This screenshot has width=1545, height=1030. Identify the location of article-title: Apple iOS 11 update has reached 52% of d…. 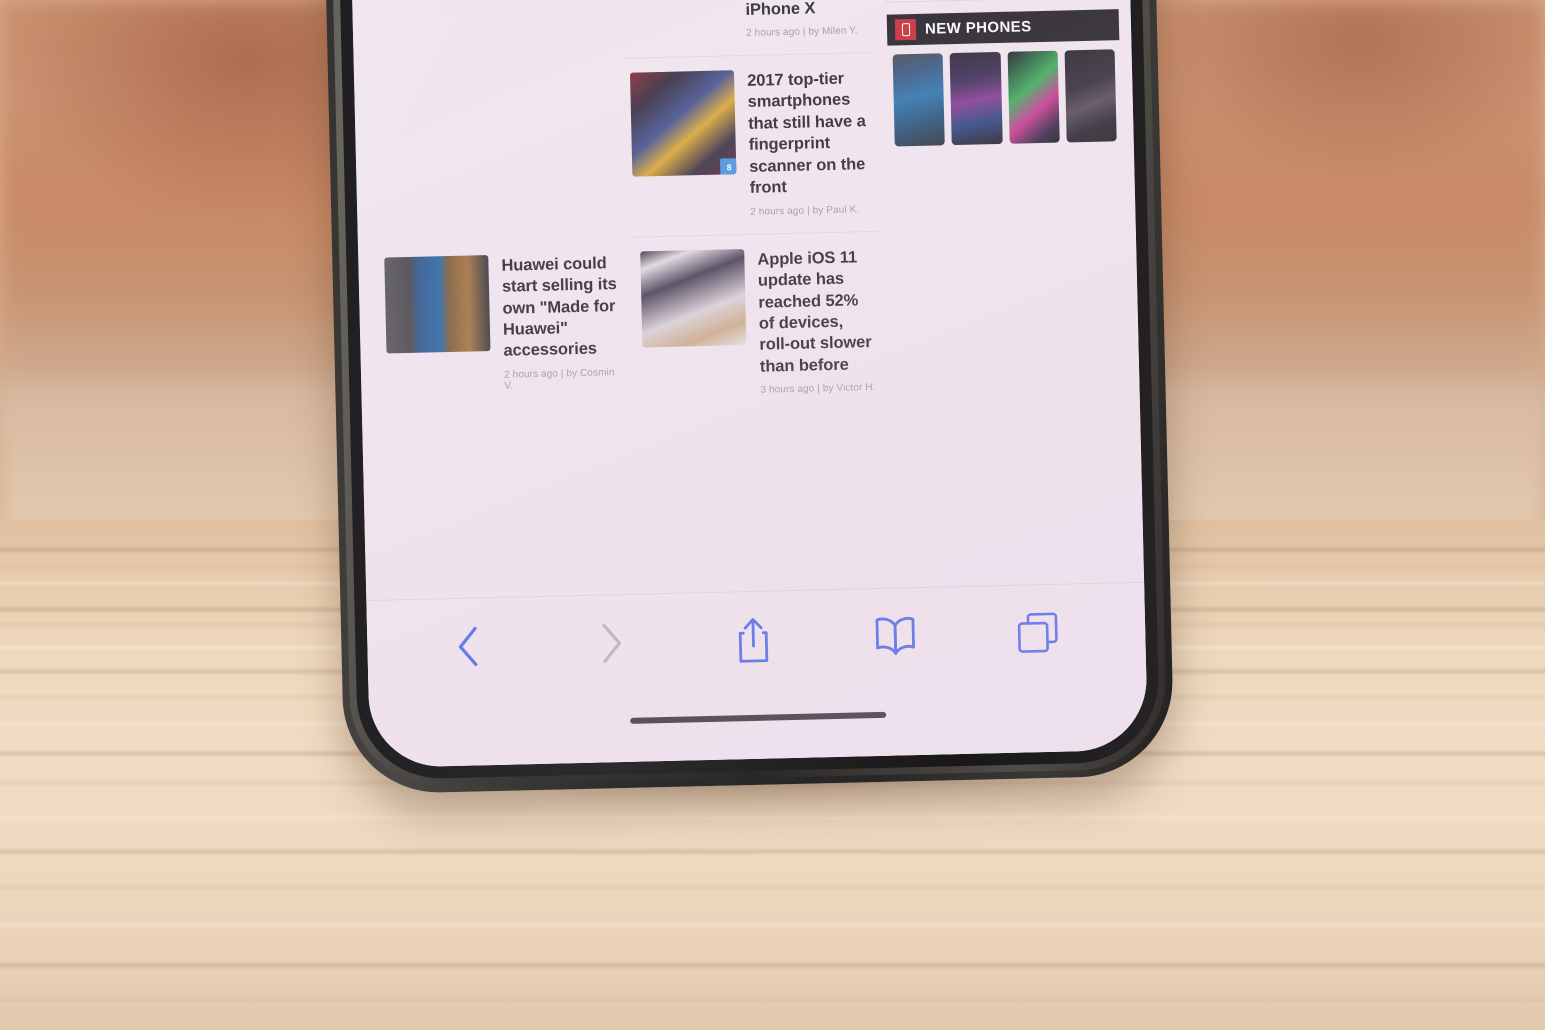
(817, 312).